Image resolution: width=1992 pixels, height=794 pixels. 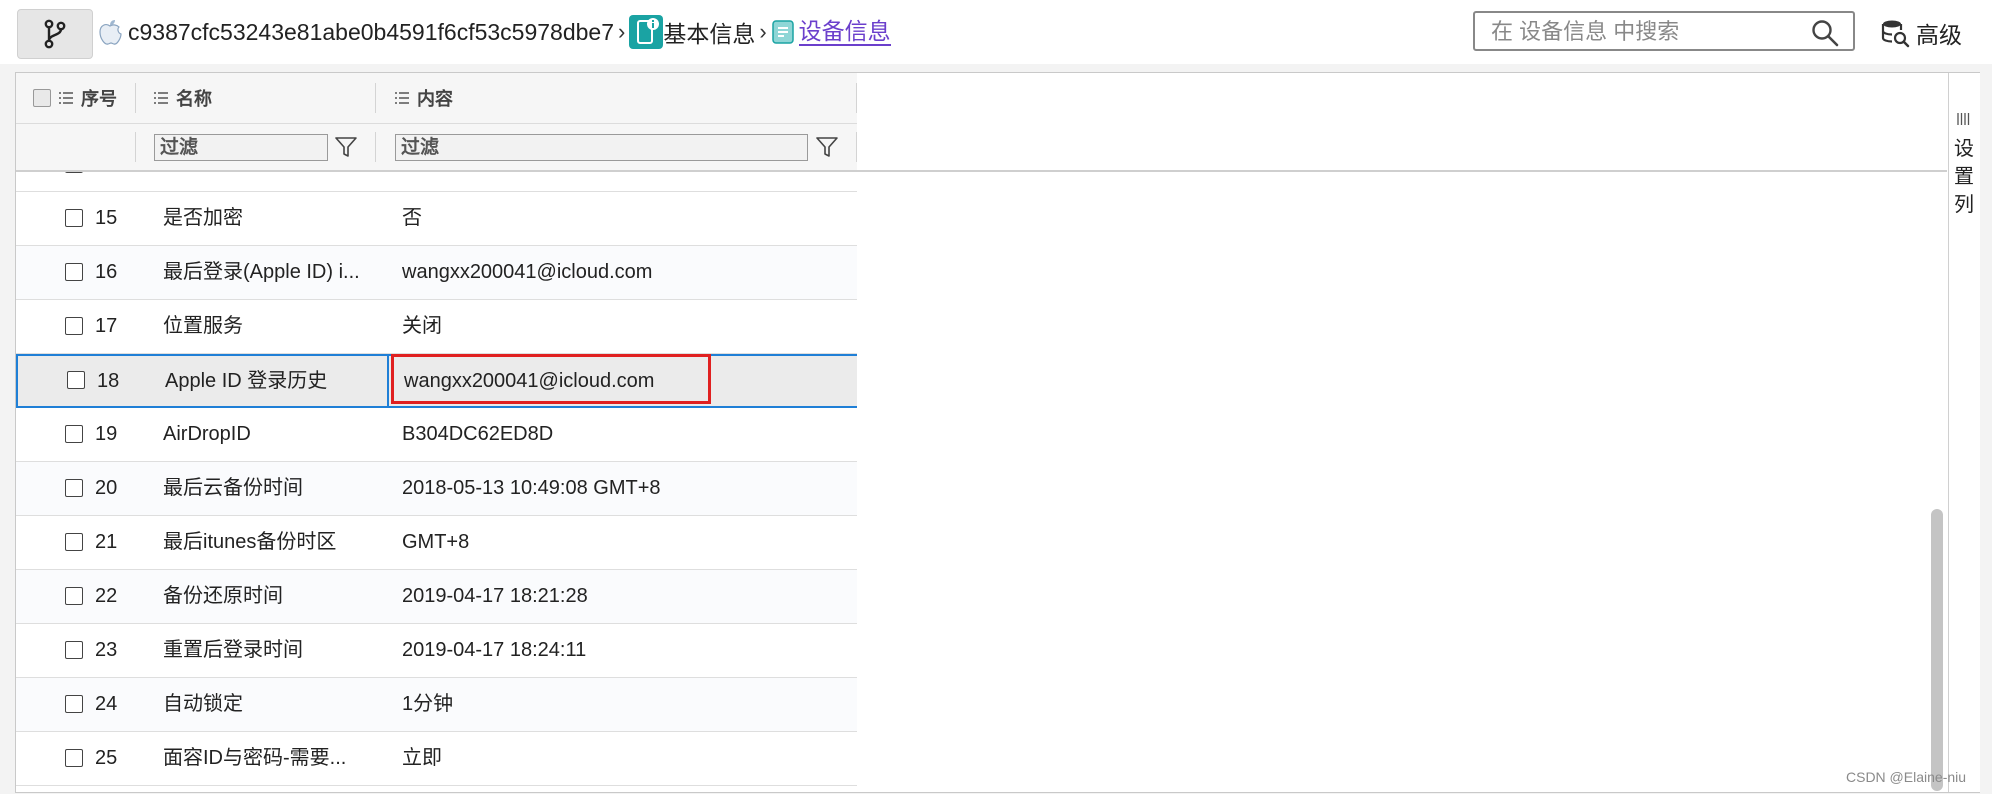 What do you see at coordinates (106, 542) in the screenshot?
I see `row-index: 21` at bounding box center [106, 542].